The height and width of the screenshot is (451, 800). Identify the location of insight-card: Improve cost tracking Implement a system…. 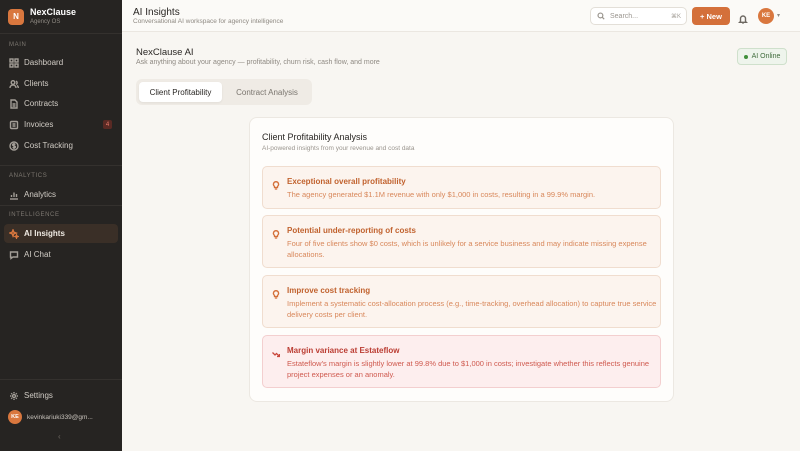
(461, 301).